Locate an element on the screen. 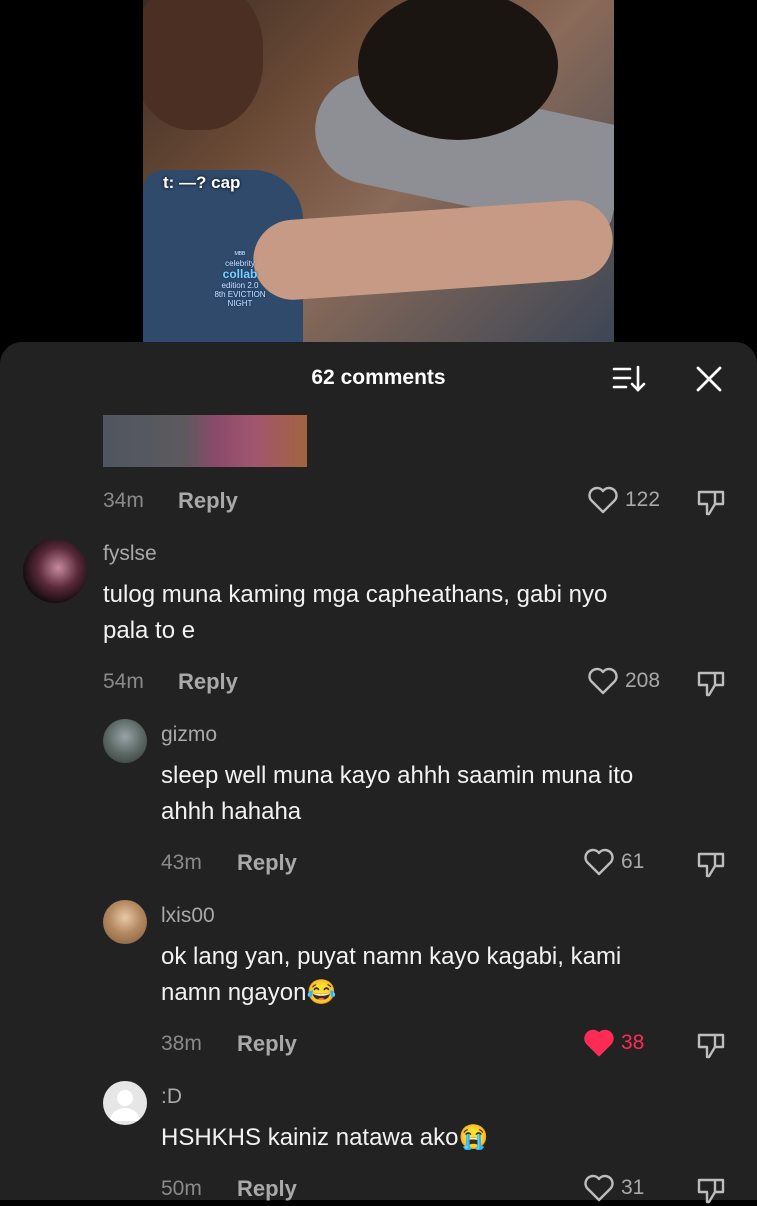 Image resolution: width=757 pixels, height=1206 pixels. comment-time: 54m is located at coordinates (123, 681).